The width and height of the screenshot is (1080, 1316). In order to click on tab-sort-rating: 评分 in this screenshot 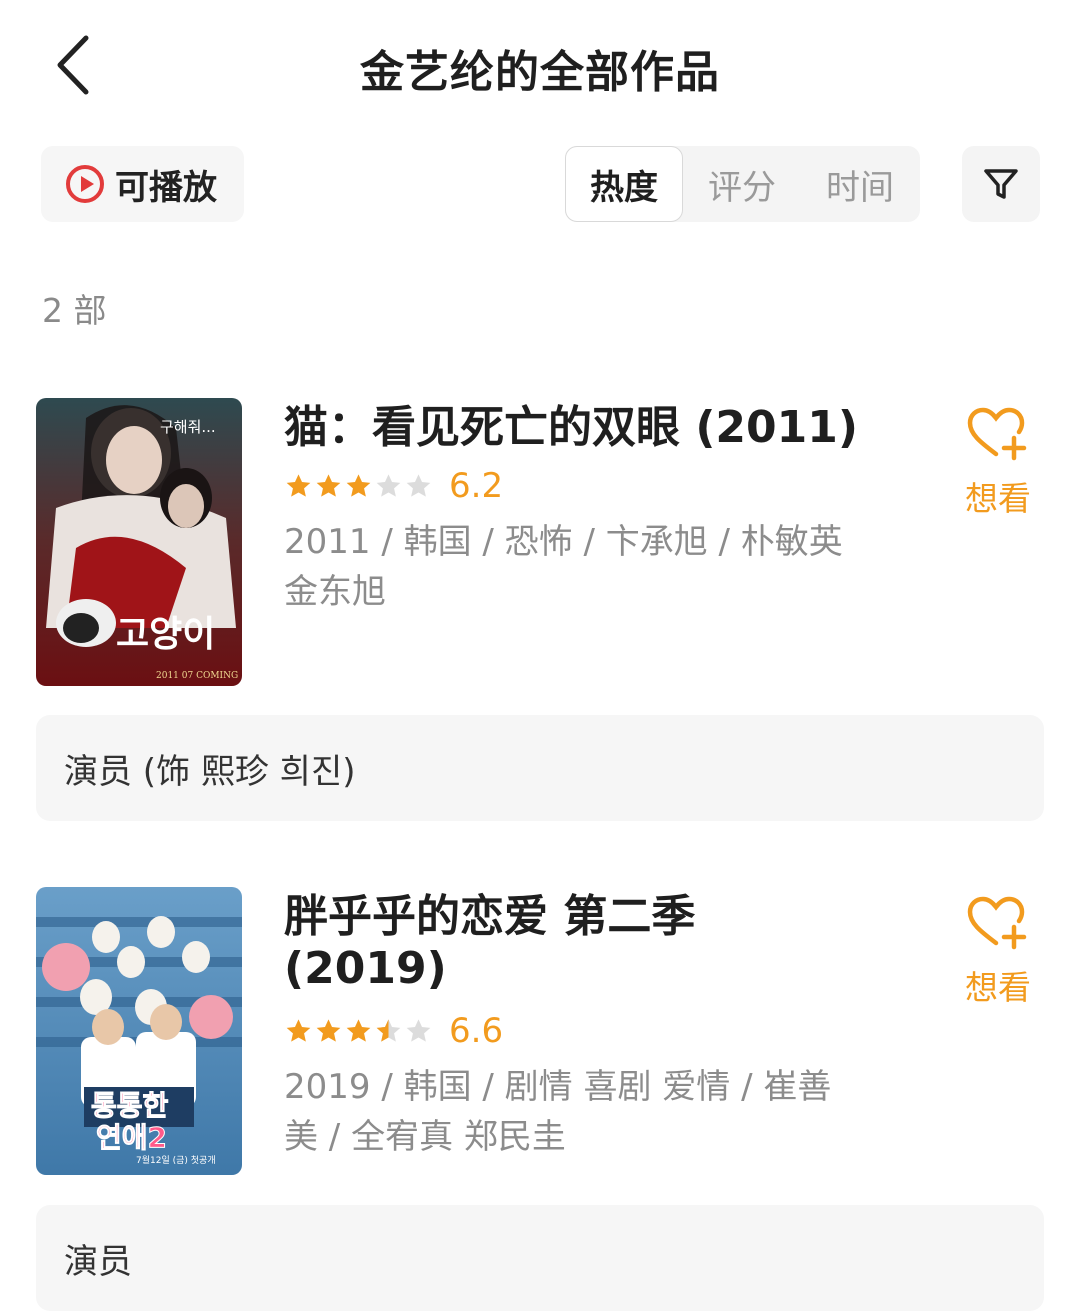, I will do `click(742, 184)`.